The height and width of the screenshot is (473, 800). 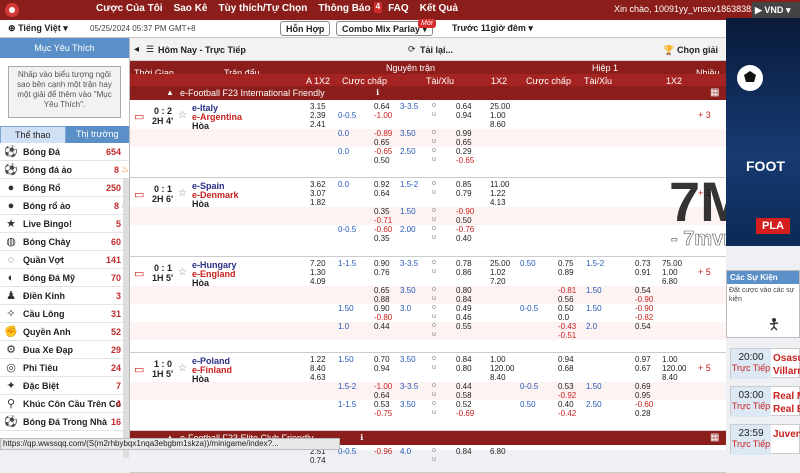 What do you see at coordinates (773, 226) in the screenshot?
I see `banner-play-button: PLA` at bounding box center [773, 226].